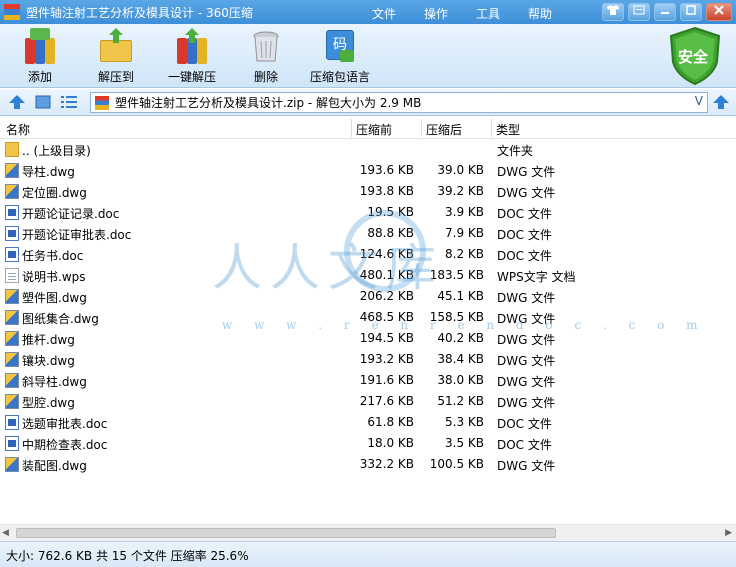  What do you see at coordinates (265, 77) in the screenshot?
I see `delete-label: 删除` at bounding box center [265, 77].